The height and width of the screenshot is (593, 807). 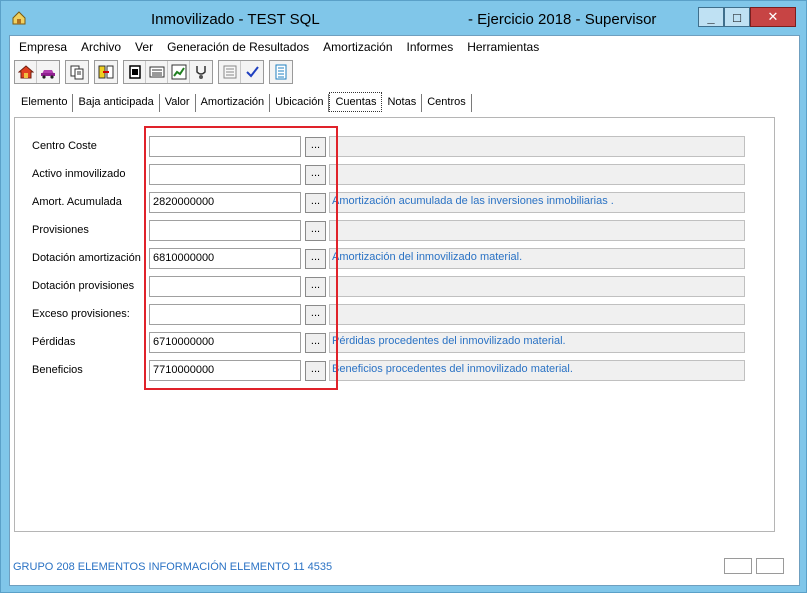 I want to click on tab-centros: Centros, so click(x=447, y=103).